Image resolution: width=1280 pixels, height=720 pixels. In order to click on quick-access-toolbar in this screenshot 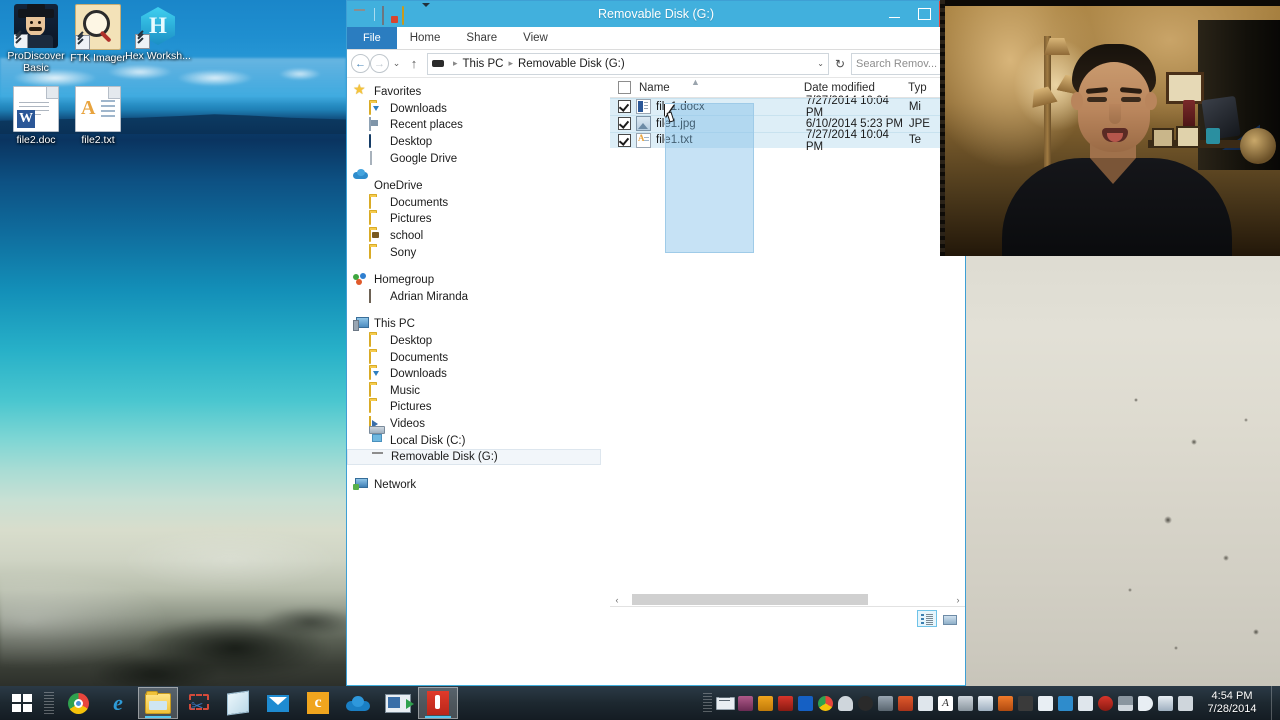, I will do `click(392, 13)`.